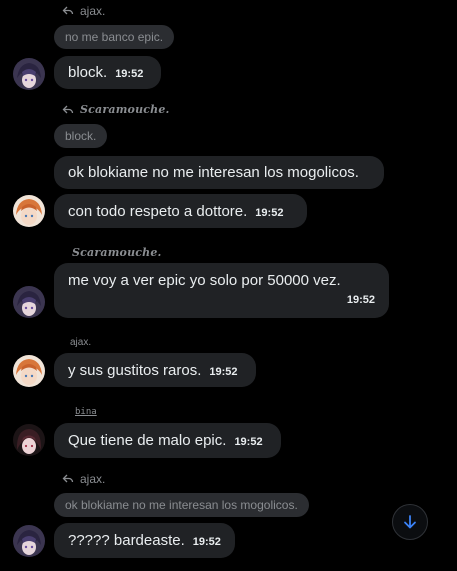 The image size is (457, 571). What do you see at coordinates (81, 136) in the screenshot?
I see `quoted-message: block.` at bounding box center [81, 136].